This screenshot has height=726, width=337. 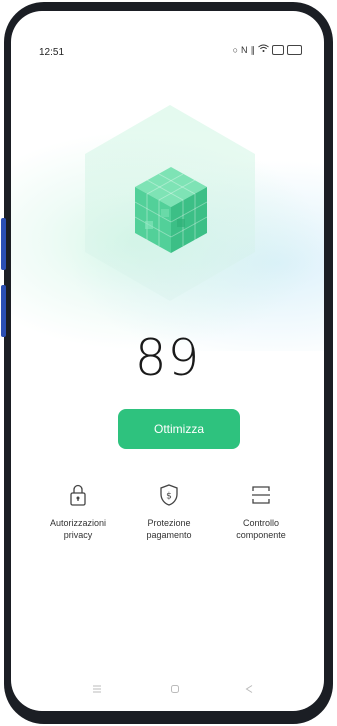 I want to click on wifi-icon, so click(x=263, y=50).